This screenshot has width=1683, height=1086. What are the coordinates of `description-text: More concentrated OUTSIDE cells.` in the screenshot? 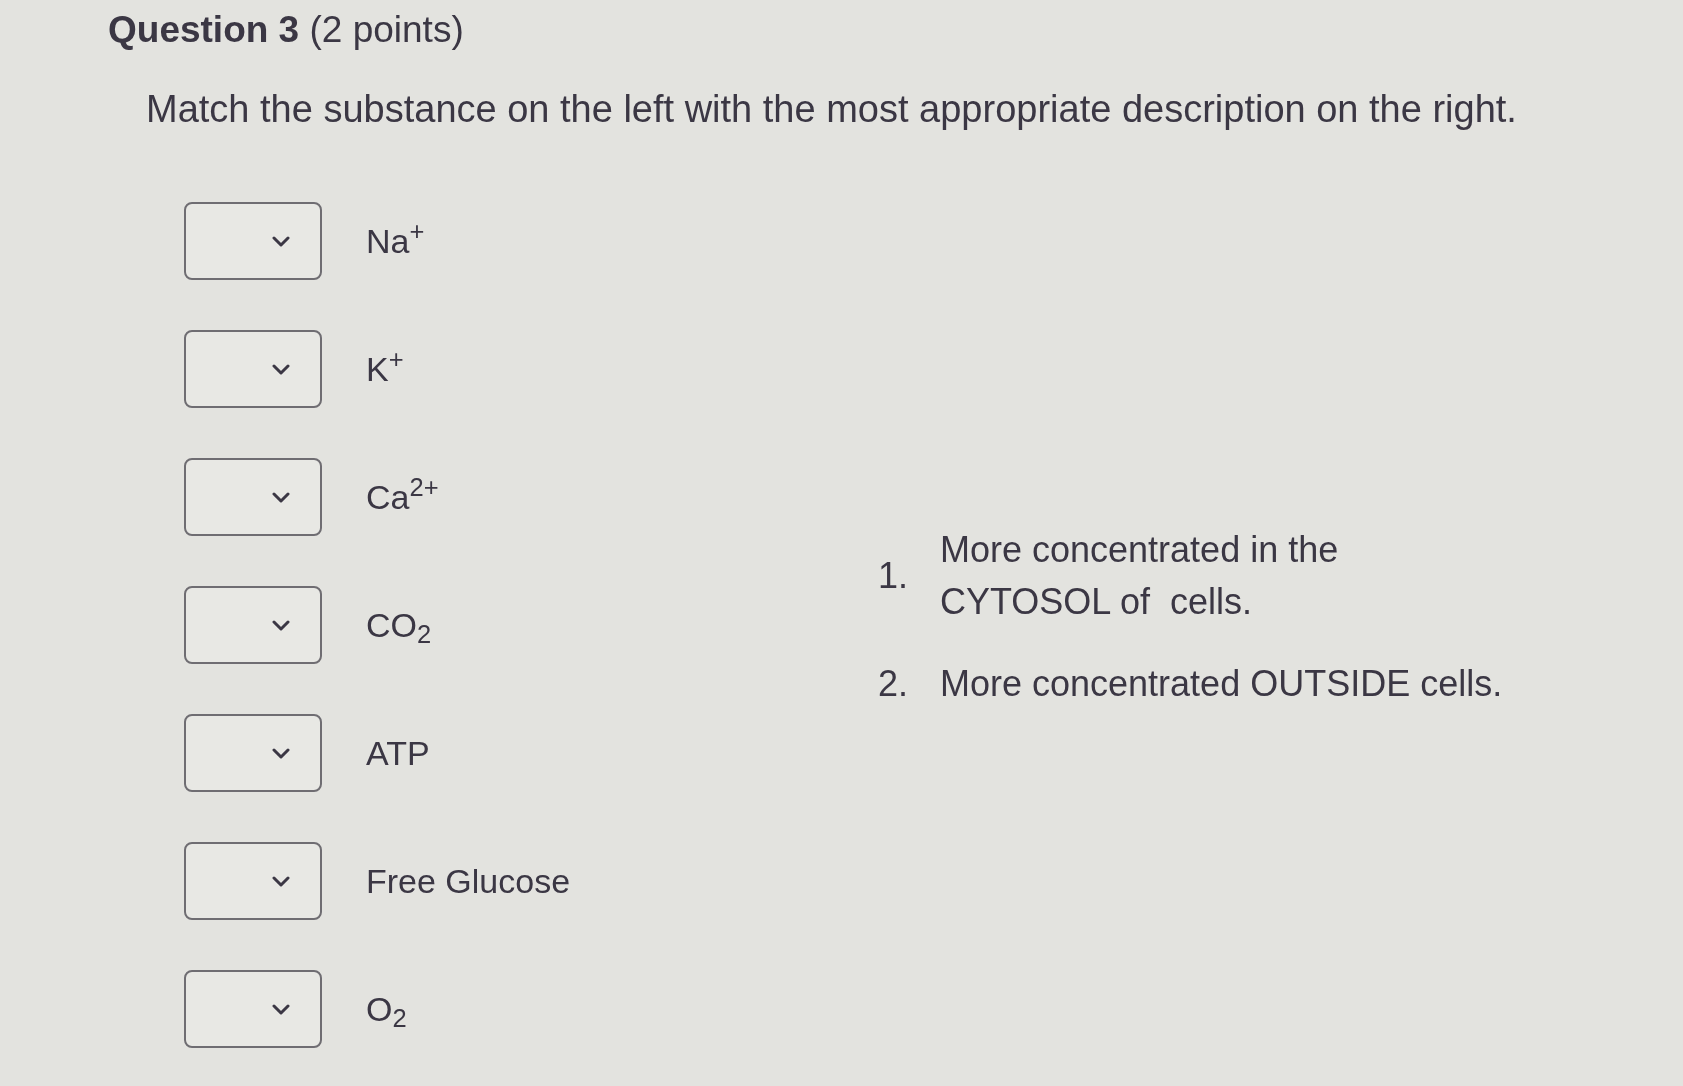 It's located at (1221, 684).